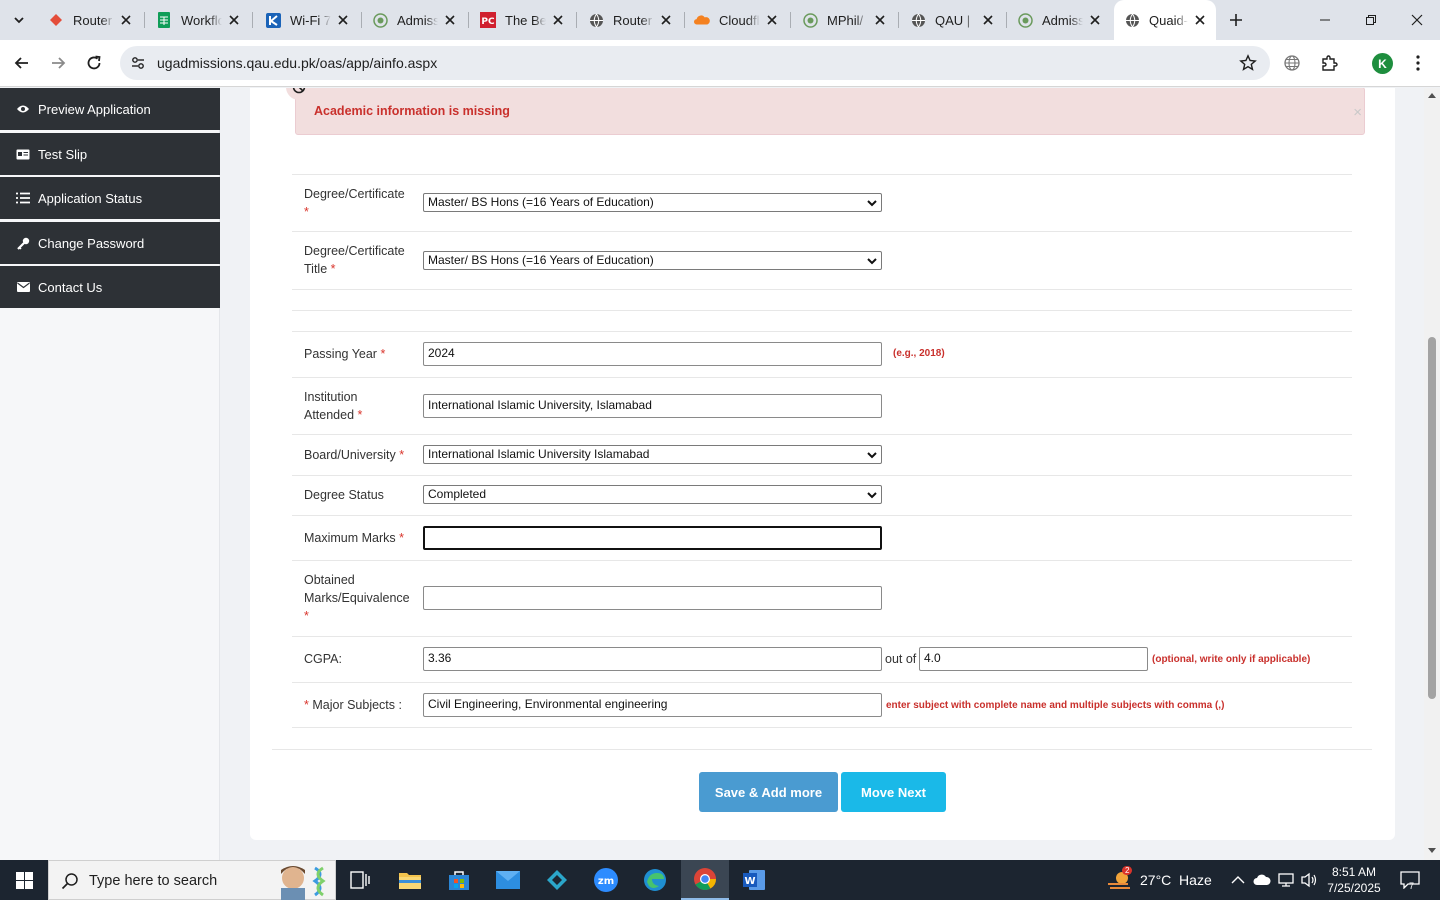 The image size is (1440, 900). What do you see at coordinates (557, 880) in the screenshot?
I see `app-diamond-button` at bounding box center [557, 880].